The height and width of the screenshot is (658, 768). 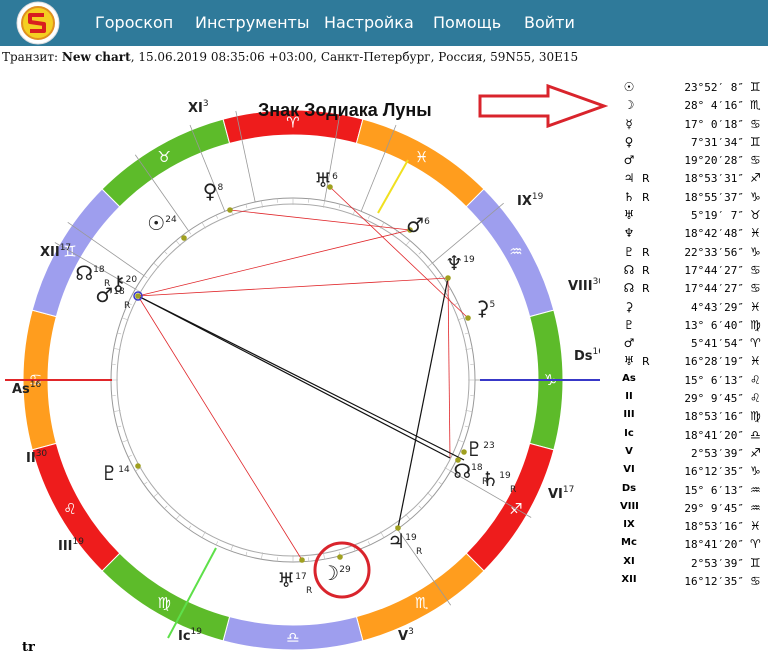 I want to click on position-row: ♅ R 16°28′19″ ♓, so click(x=694, y=363).